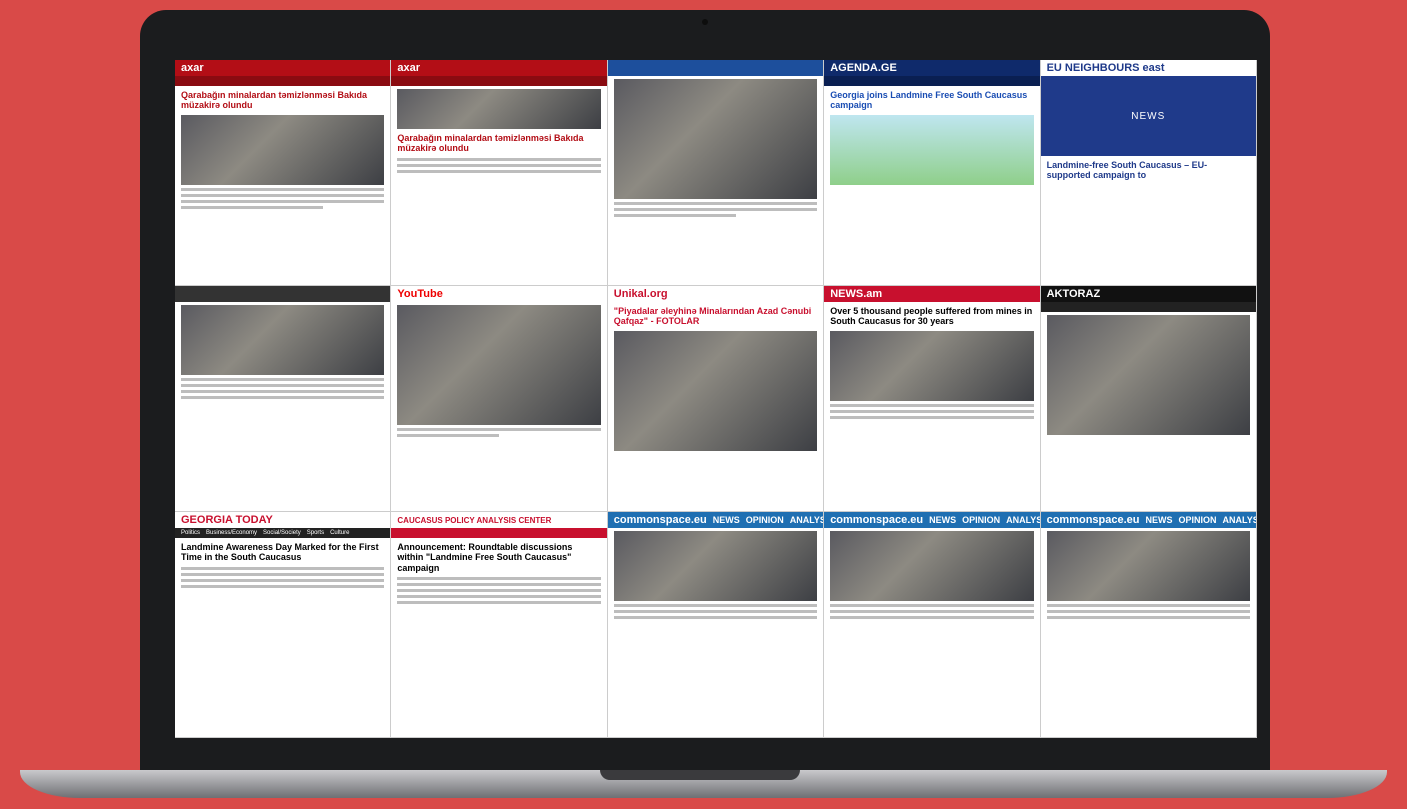  I want to click on youtube-logo: YouTube, so click(420, 294).